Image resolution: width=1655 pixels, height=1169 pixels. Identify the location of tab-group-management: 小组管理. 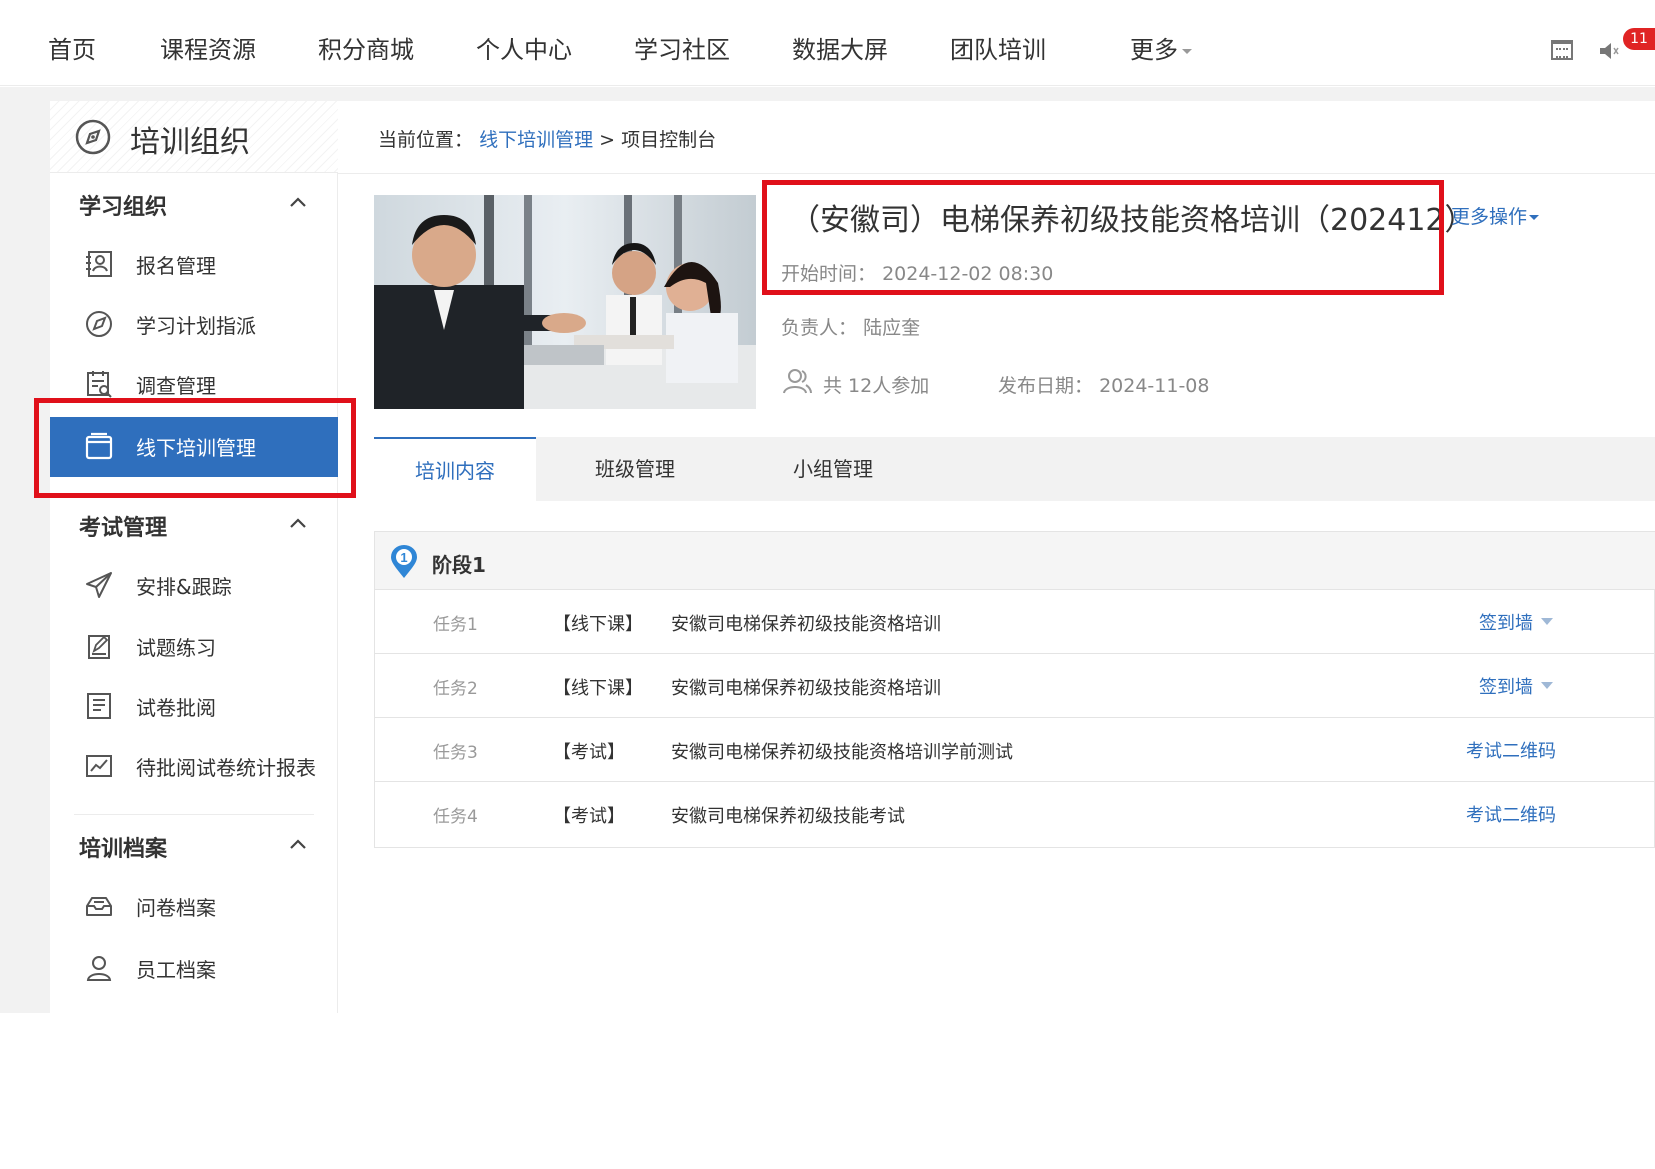
(833, 469).